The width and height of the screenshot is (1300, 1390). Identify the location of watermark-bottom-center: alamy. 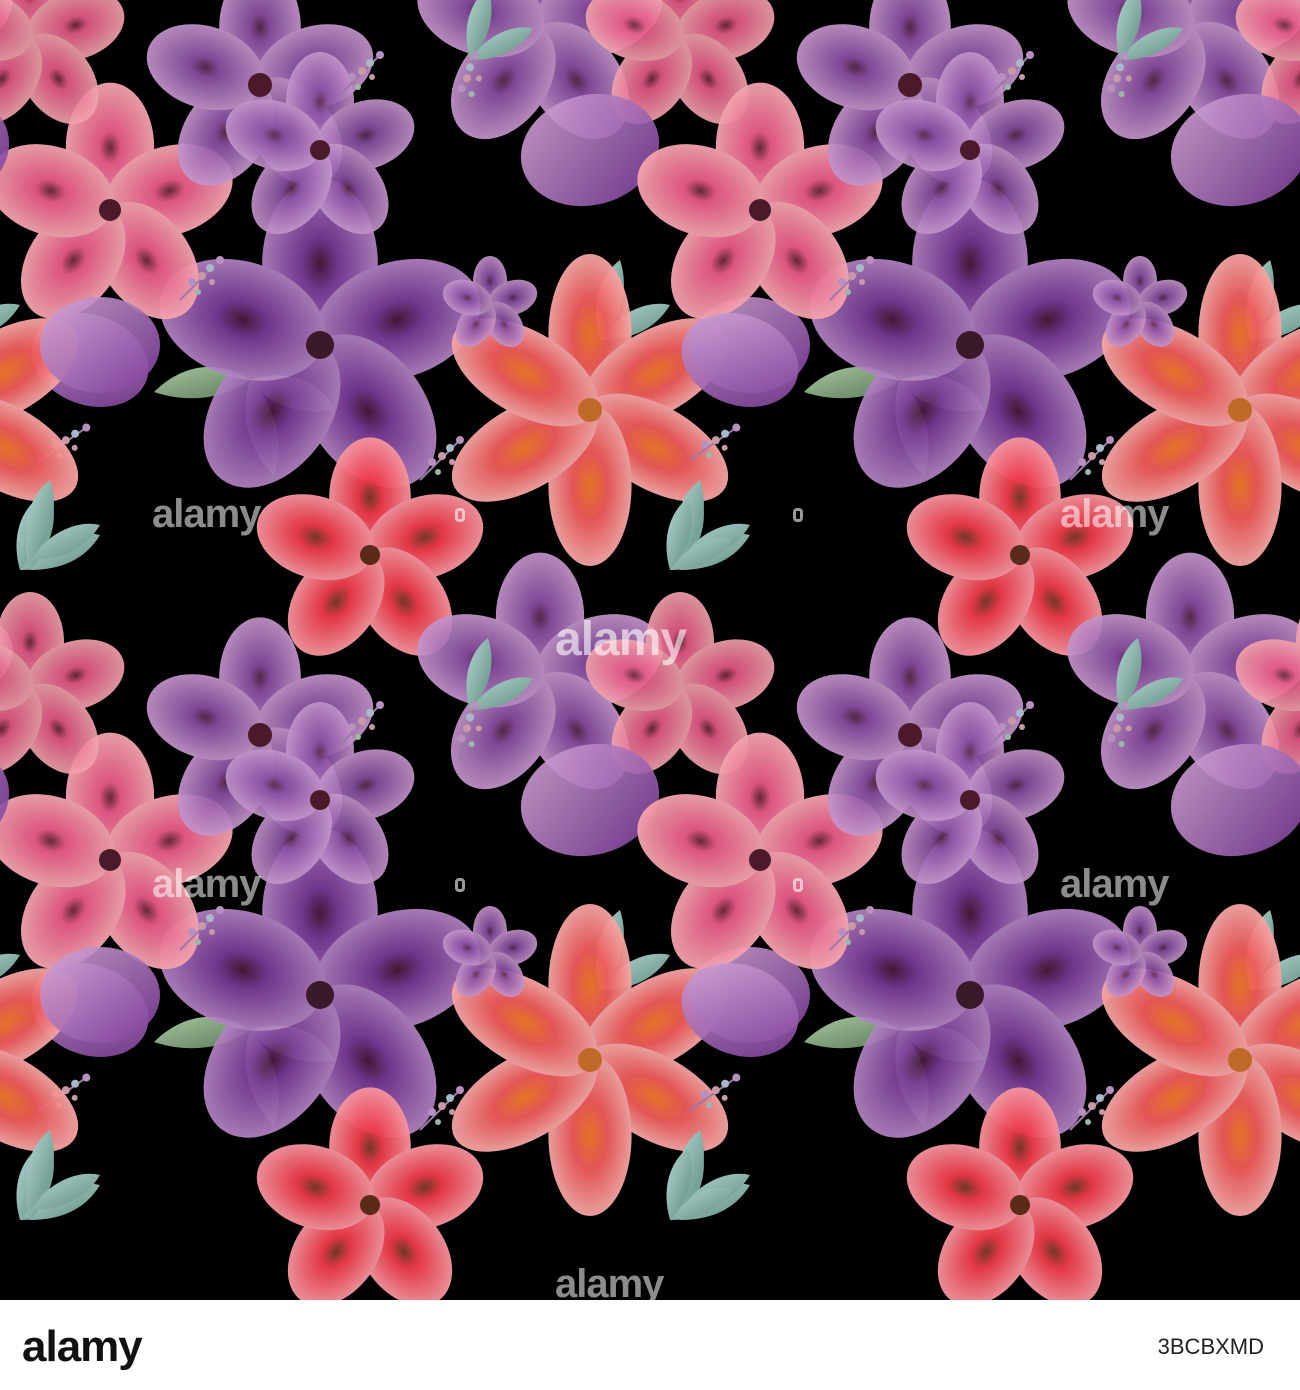
(609, 1281).